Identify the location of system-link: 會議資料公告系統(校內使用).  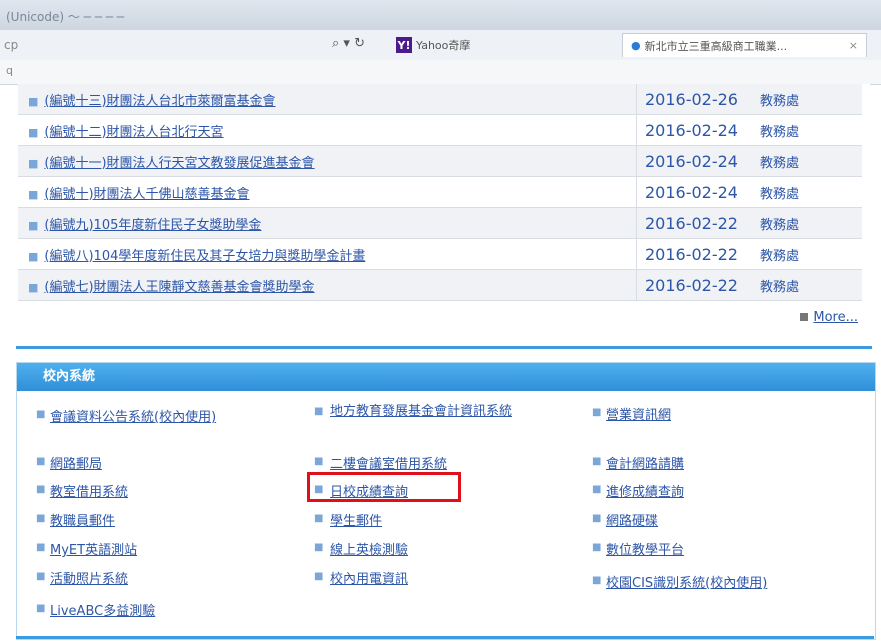
(133, 415).